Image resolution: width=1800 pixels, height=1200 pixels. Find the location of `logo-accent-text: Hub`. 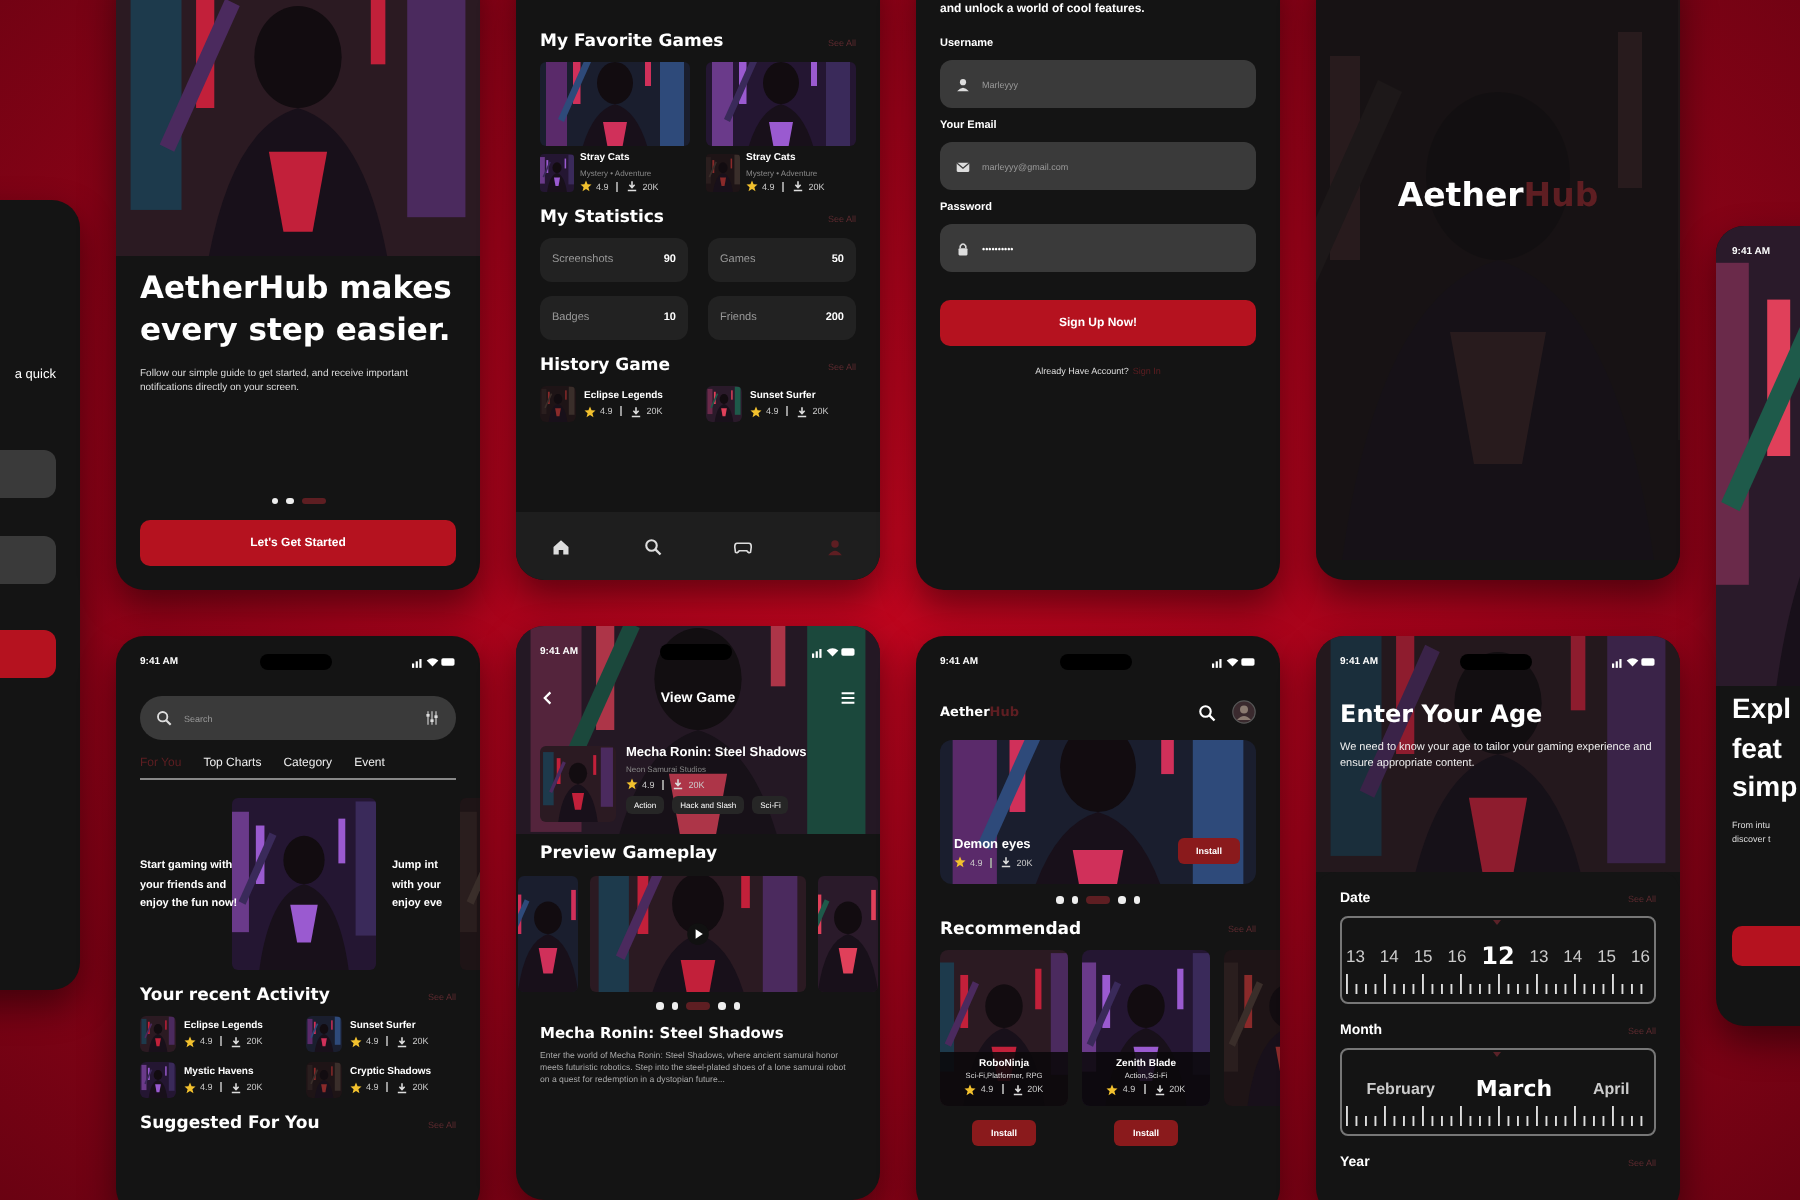

logo-accent-text: Hub is located at coordinates (1561, 195).